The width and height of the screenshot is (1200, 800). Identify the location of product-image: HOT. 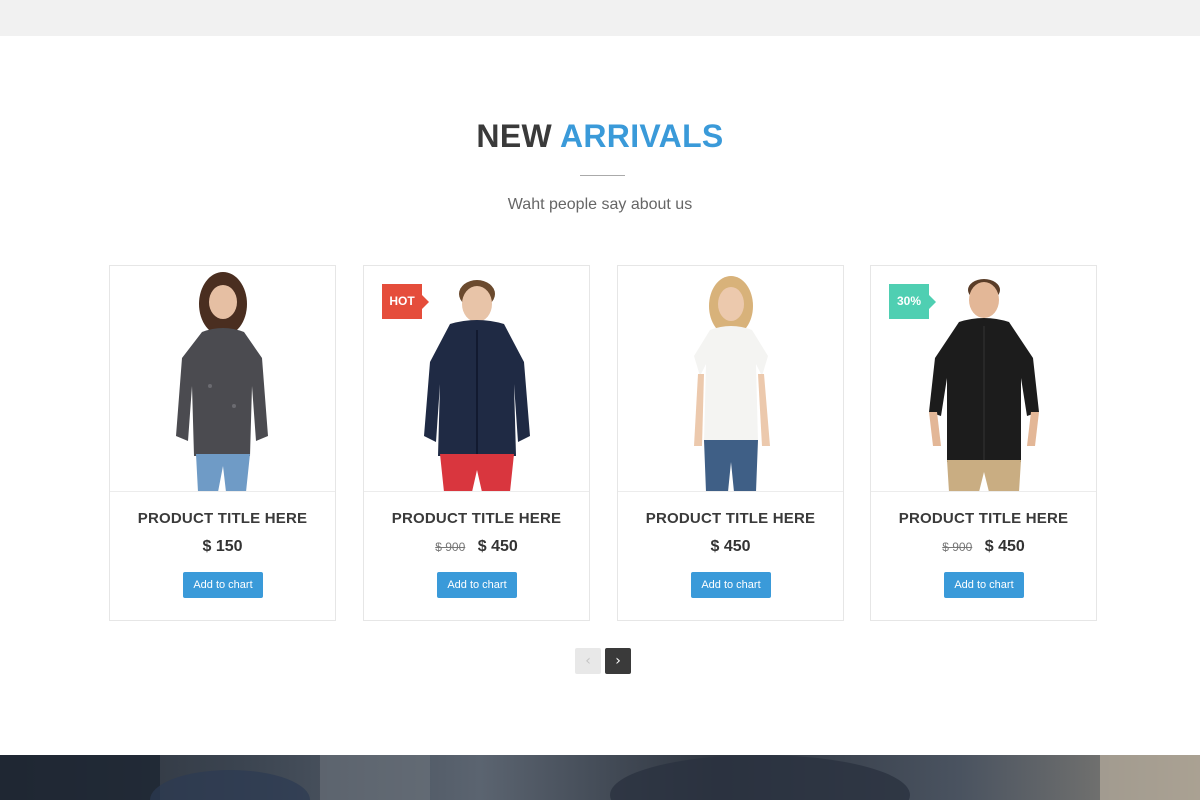
(476, 379).